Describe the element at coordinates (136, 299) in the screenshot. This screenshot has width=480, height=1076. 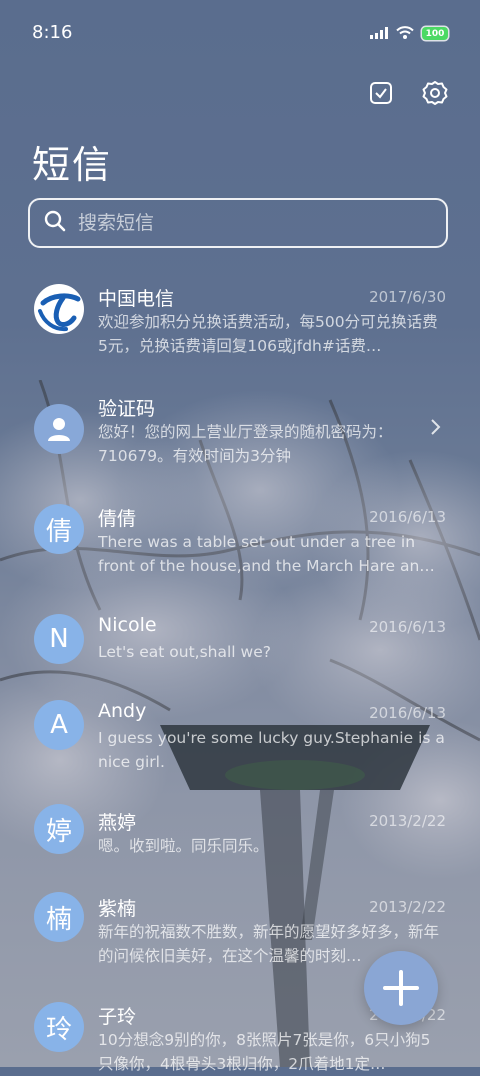
I see `contact-name: 中国电信` at that location.